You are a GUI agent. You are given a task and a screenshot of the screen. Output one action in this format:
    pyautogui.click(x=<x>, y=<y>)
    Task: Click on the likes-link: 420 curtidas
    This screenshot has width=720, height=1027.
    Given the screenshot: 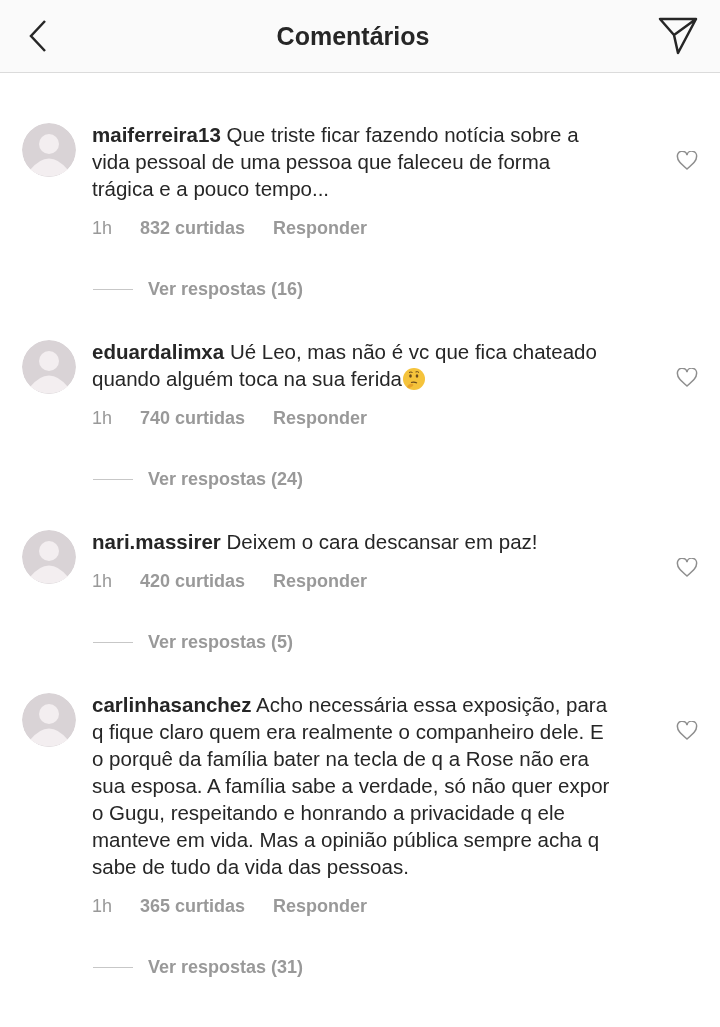 What is the action you would take?
    pyautogui.click(x=193, y=581)
    